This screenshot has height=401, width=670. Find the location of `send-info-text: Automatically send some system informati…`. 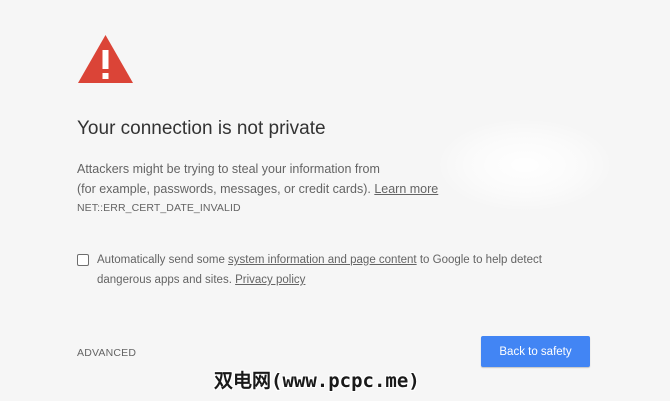

send-info-text: Automatically send some system informati… is located at coordinates (319, 271).